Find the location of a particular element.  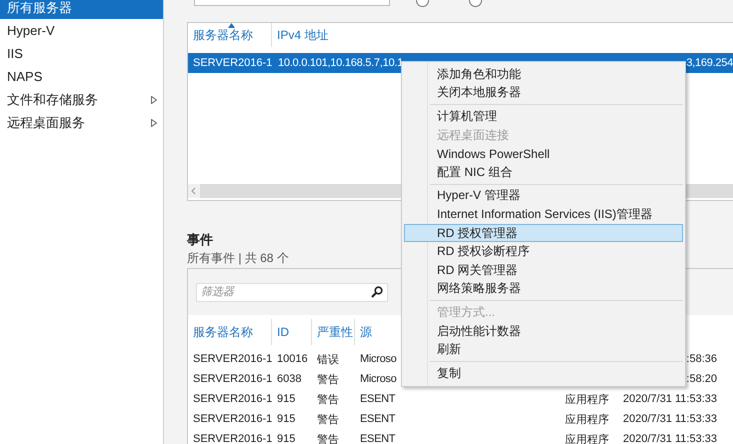

table-cell-text: 3,169.254 is located at coordinates (709, 63).